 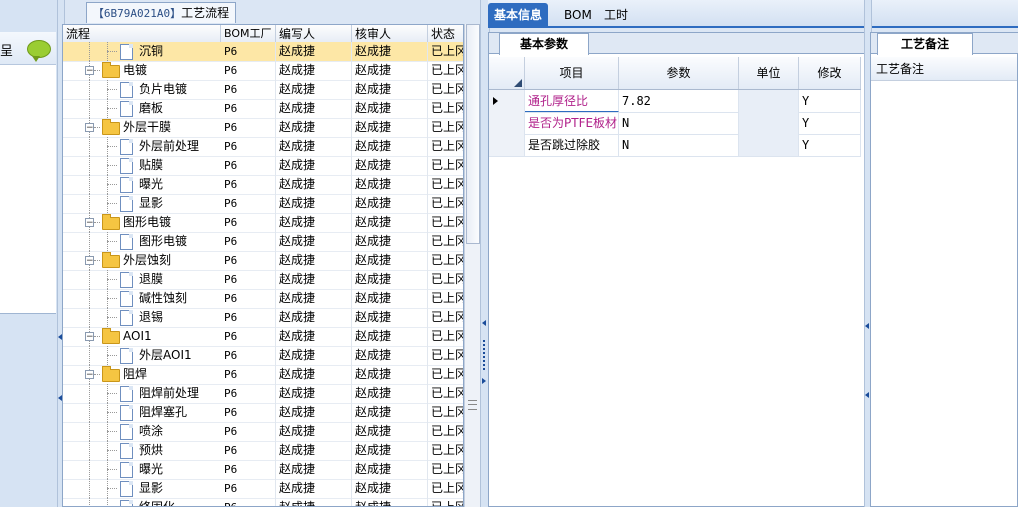 What do you see at coordinates (263, 90) in the screenshot?
I see `tree-step-row: 负片电镀 P6 赵成捷 赵成捷 已上冈` at bounding box center [263, 90].